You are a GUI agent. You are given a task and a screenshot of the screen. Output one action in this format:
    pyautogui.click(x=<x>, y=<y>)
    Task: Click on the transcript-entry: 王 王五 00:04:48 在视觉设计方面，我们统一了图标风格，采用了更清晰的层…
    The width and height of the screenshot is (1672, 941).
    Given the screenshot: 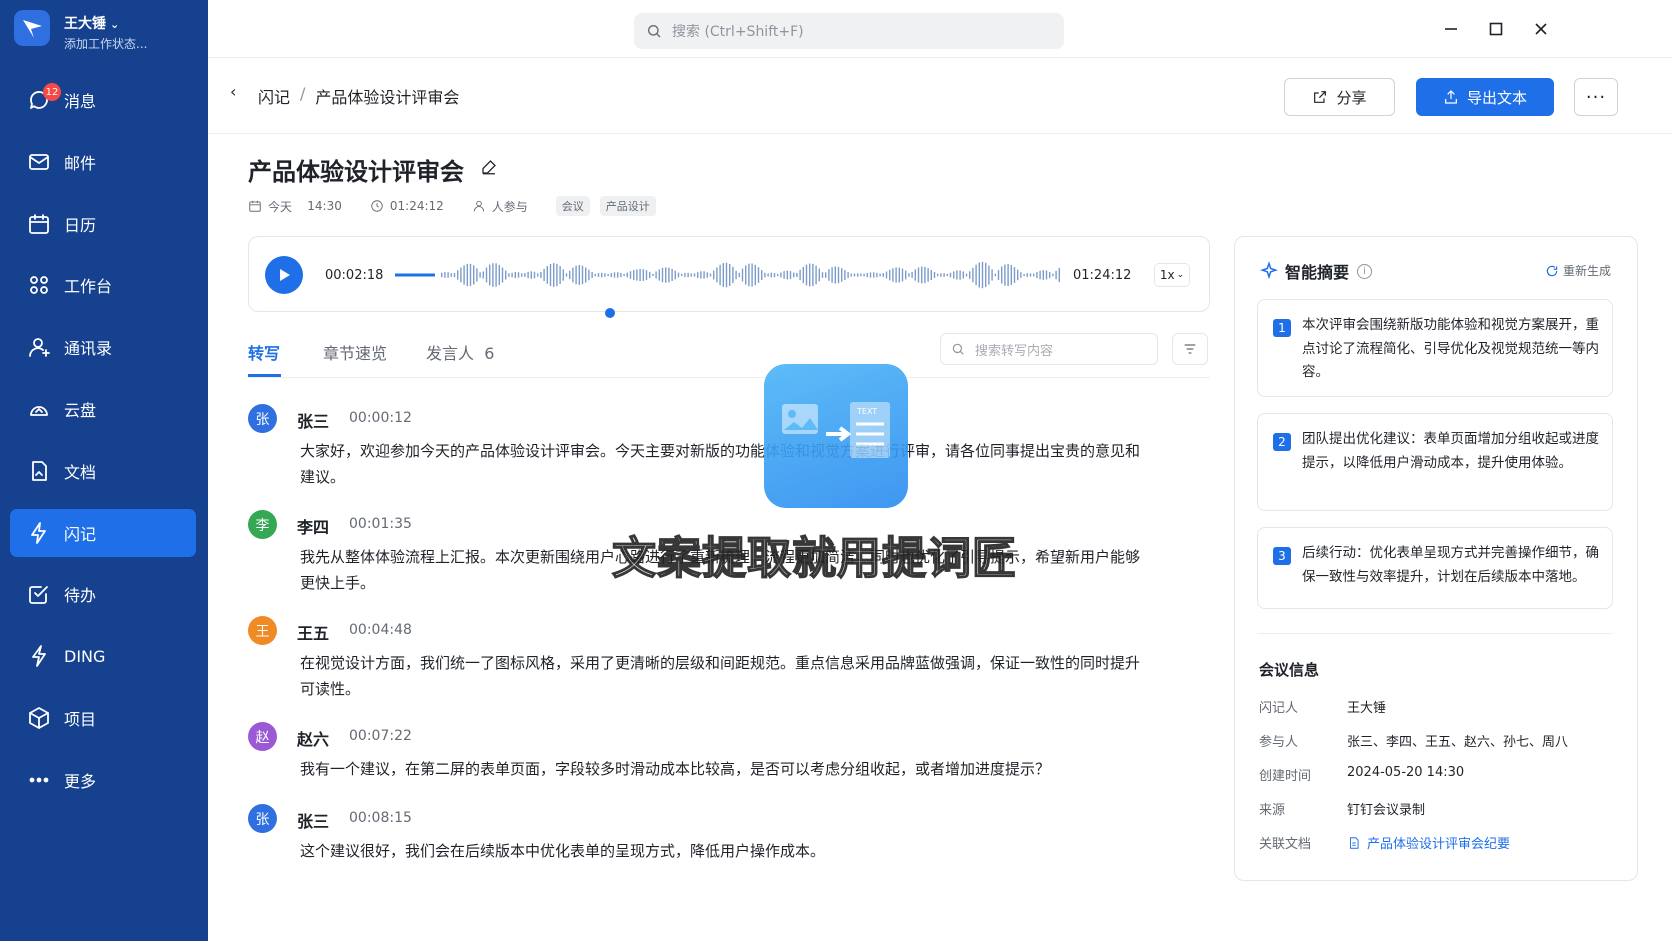 What is the action you would take?
    pyautogui.click(x=698, y=667)
    